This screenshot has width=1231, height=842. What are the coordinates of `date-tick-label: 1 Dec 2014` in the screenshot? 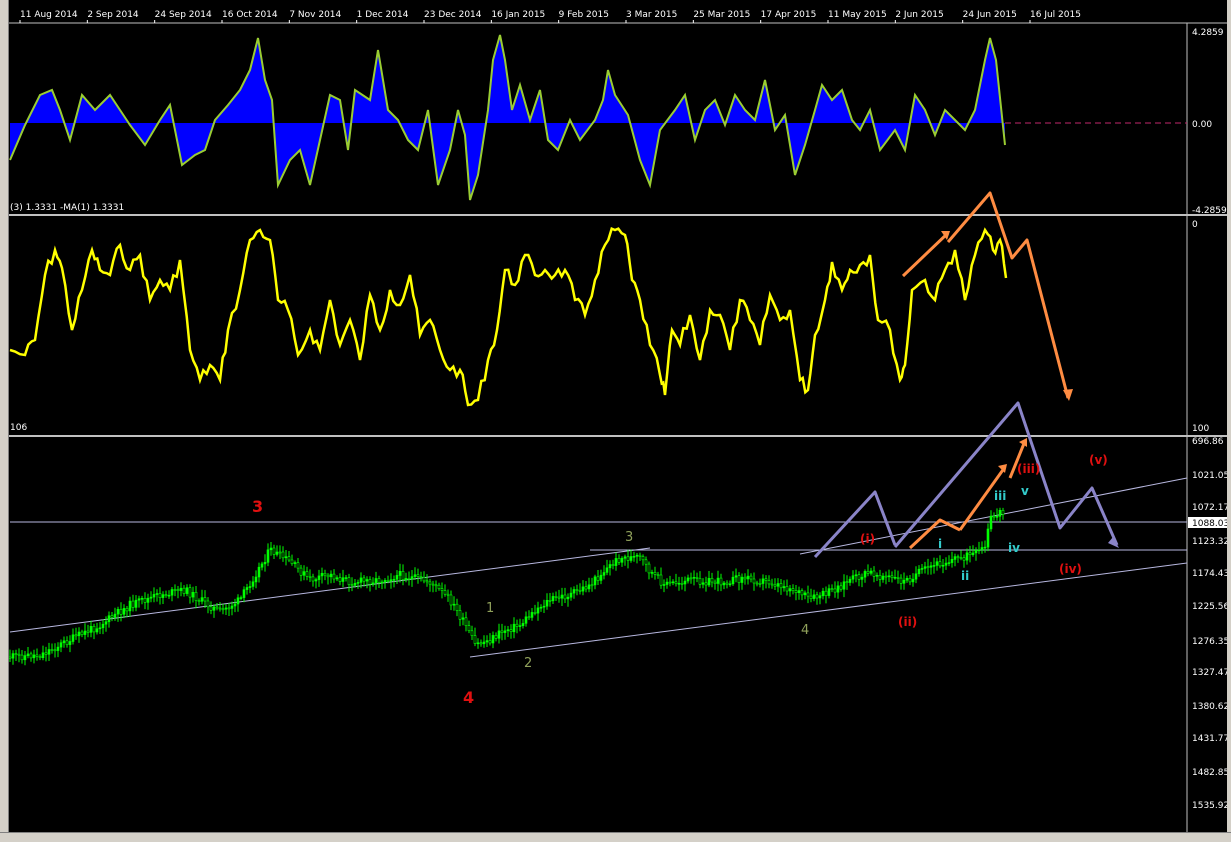 It's located at (383, 15).